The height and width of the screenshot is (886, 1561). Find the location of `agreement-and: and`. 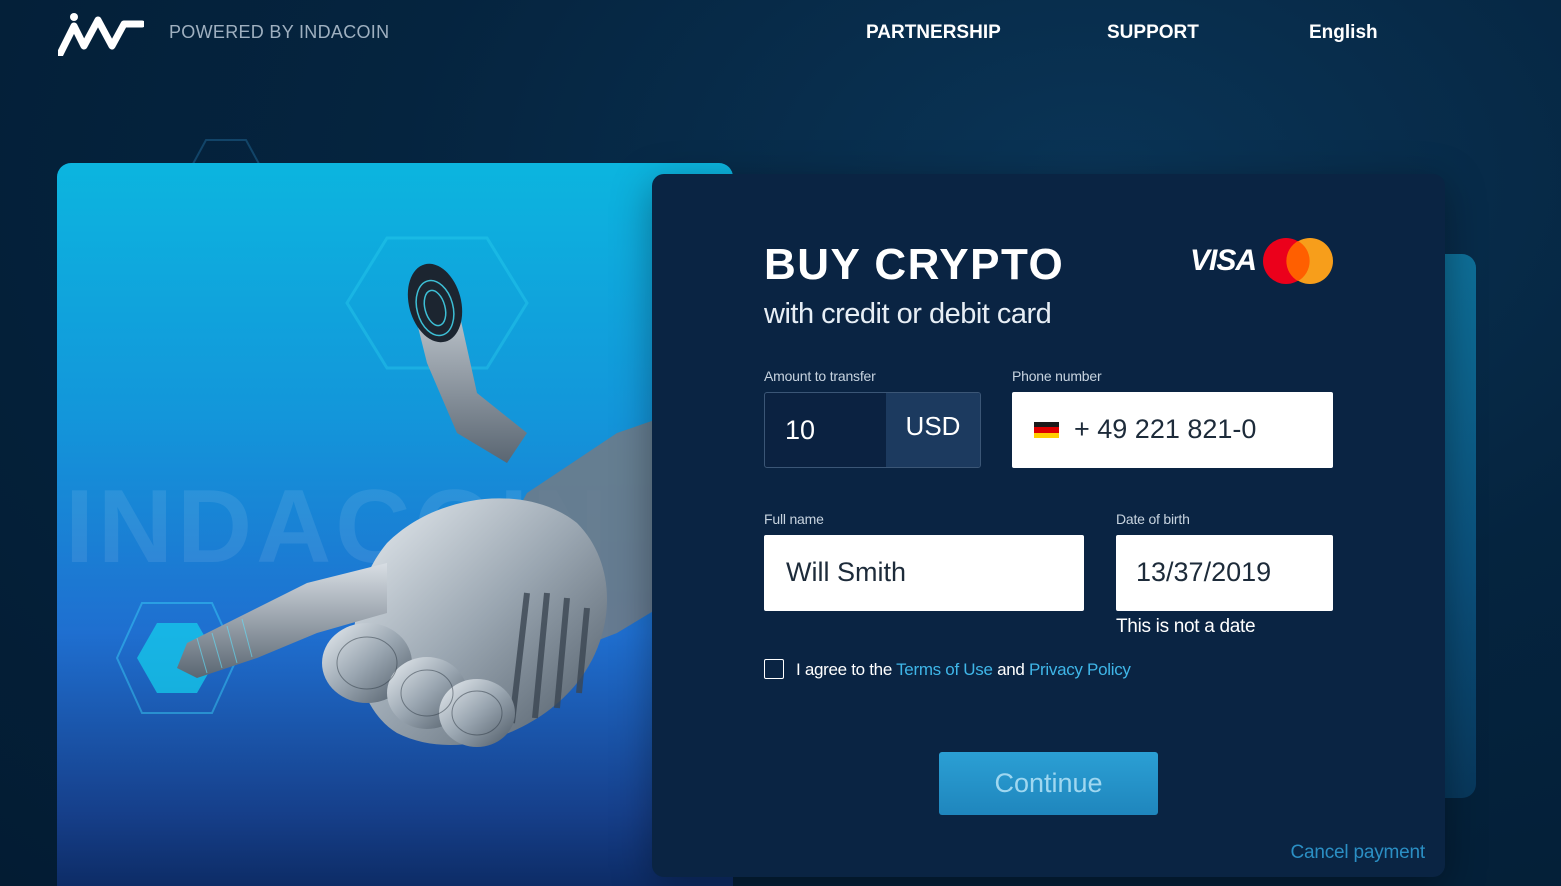

agreement-and: and is located at coordinates (1011, 669).